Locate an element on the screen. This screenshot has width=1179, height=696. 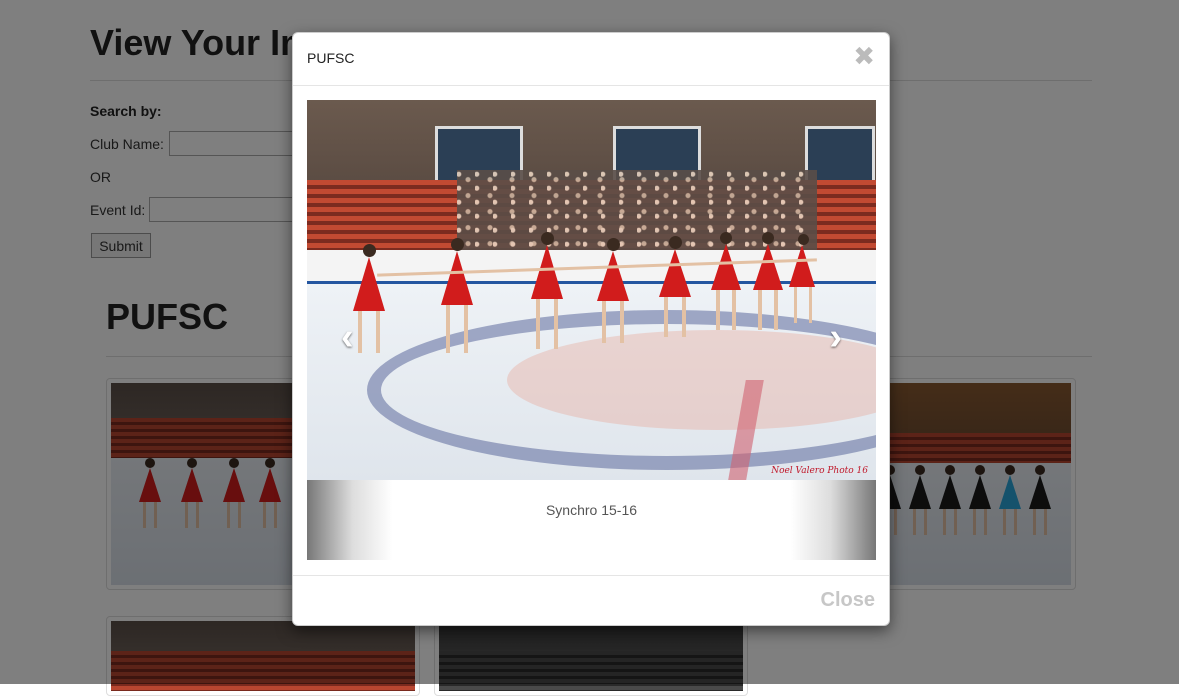
close-button: Close is located at coordinates (848, 600).